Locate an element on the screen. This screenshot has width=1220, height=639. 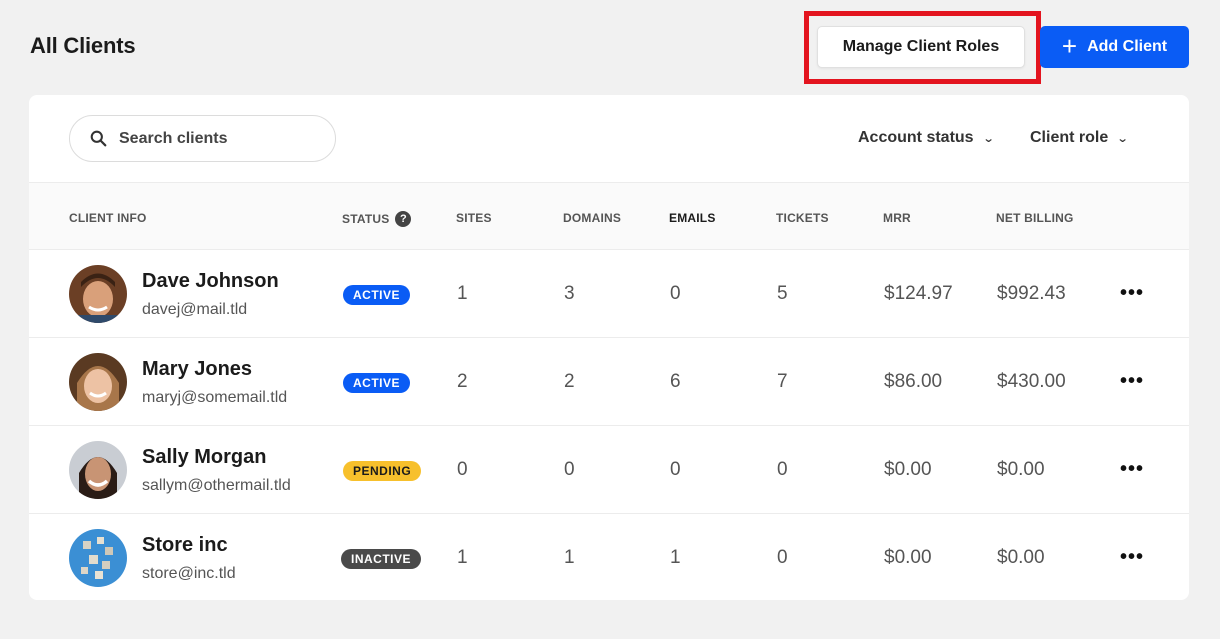
add-client-button: + Add Client is located at coordinates (1114, 47).